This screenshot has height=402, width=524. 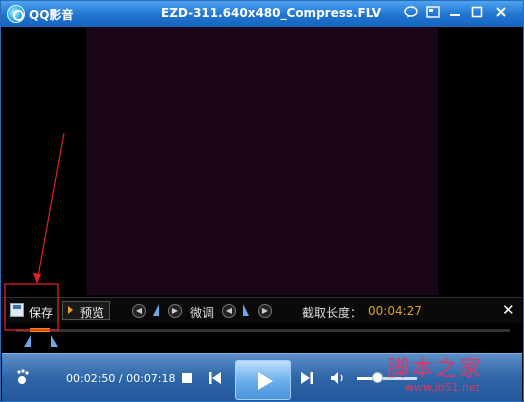 I want to click on play-icon, so click(x=265, y=381).